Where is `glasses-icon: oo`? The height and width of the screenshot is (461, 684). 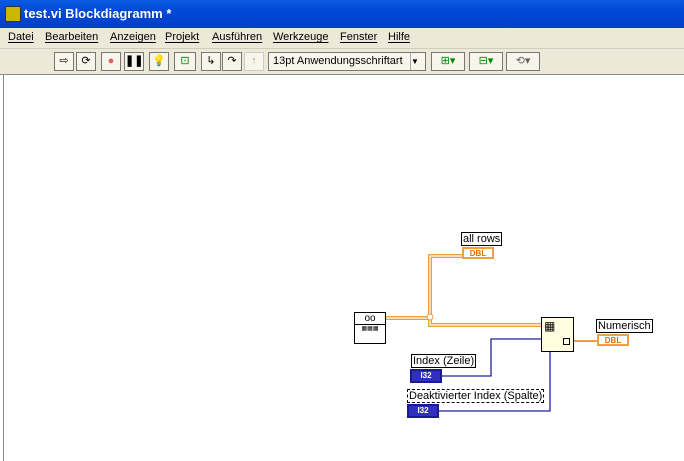 glasses-icon: oo is located at coordinates (370, 318).